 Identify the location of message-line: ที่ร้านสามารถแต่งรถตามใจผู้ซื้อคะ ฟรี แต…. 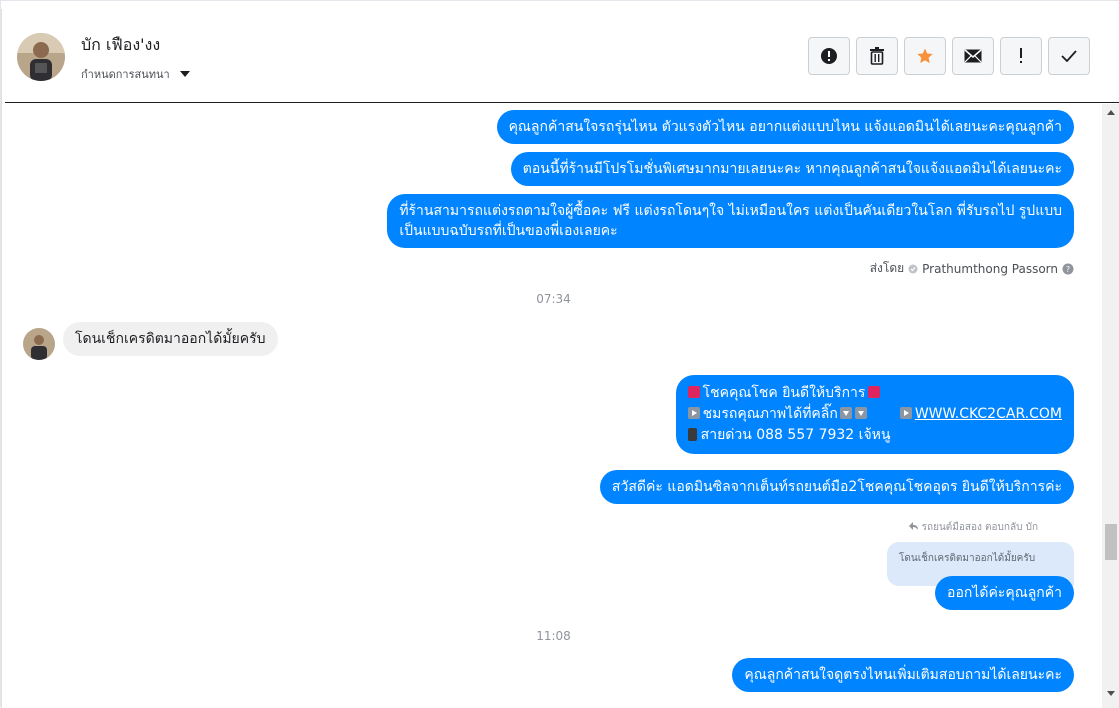
(730, 211).